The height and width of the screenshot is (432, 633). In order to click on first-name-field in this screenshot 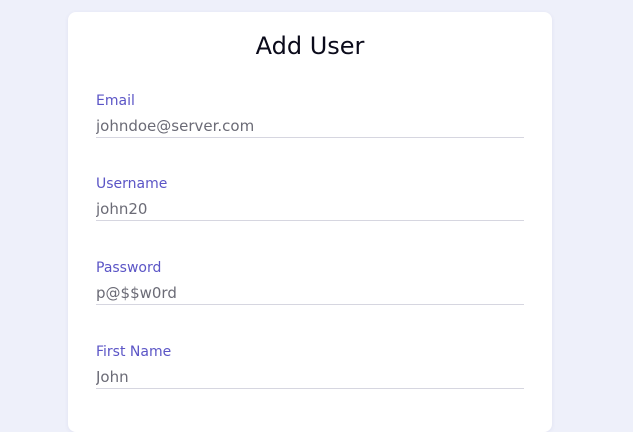, I will do `click(310, 377)`.